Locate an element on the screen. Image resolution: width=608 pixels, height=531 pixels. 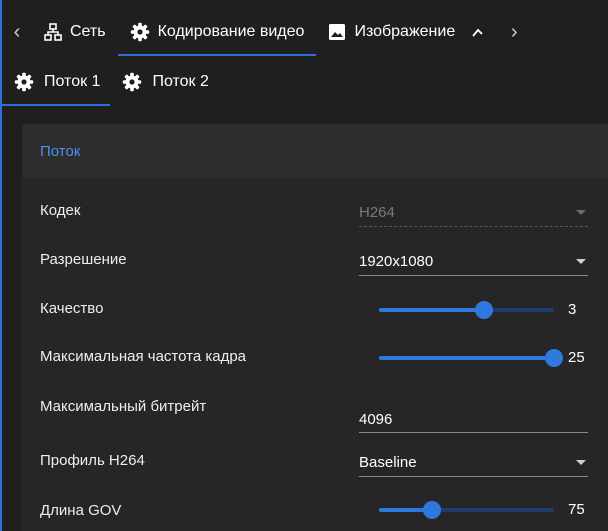
tab-video-encoding: Кодирование видео is located at coordinates (217, 34).